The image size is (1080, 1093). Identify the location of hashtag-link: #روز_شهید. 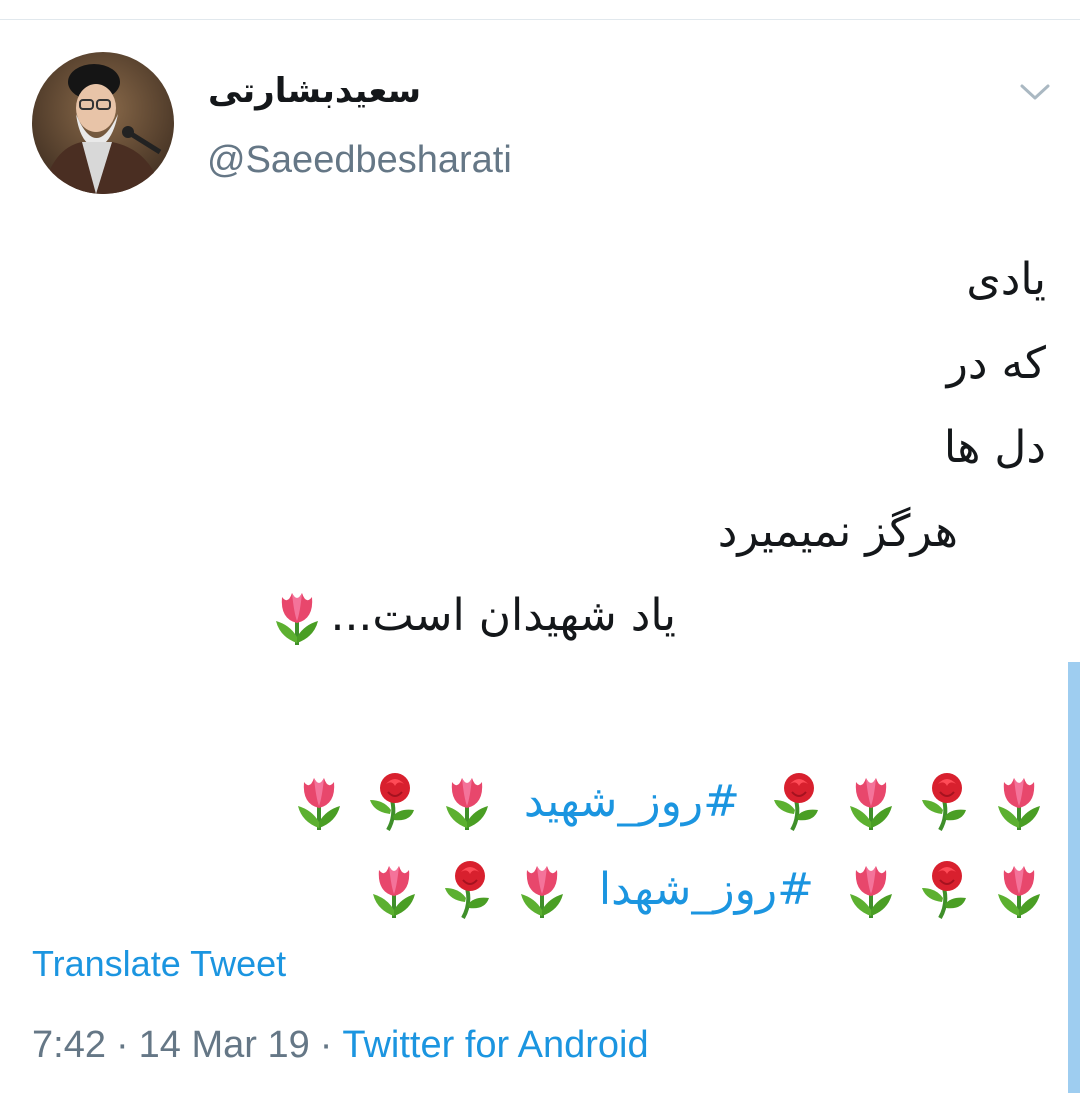
(632, 801).